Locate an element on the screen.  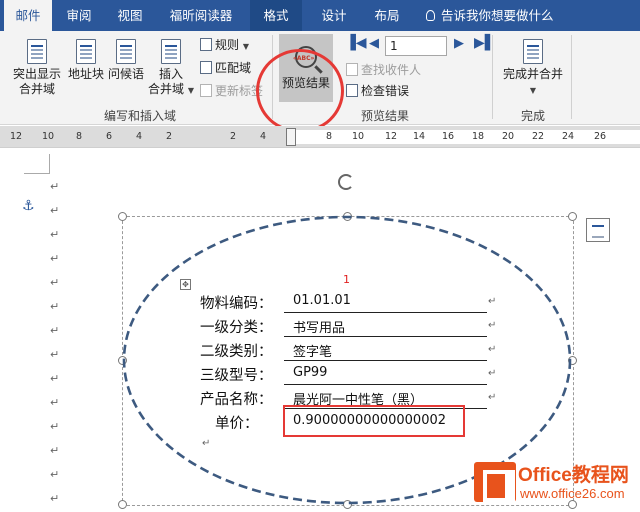
update-labels-icon is located at coordinates (206, 90).